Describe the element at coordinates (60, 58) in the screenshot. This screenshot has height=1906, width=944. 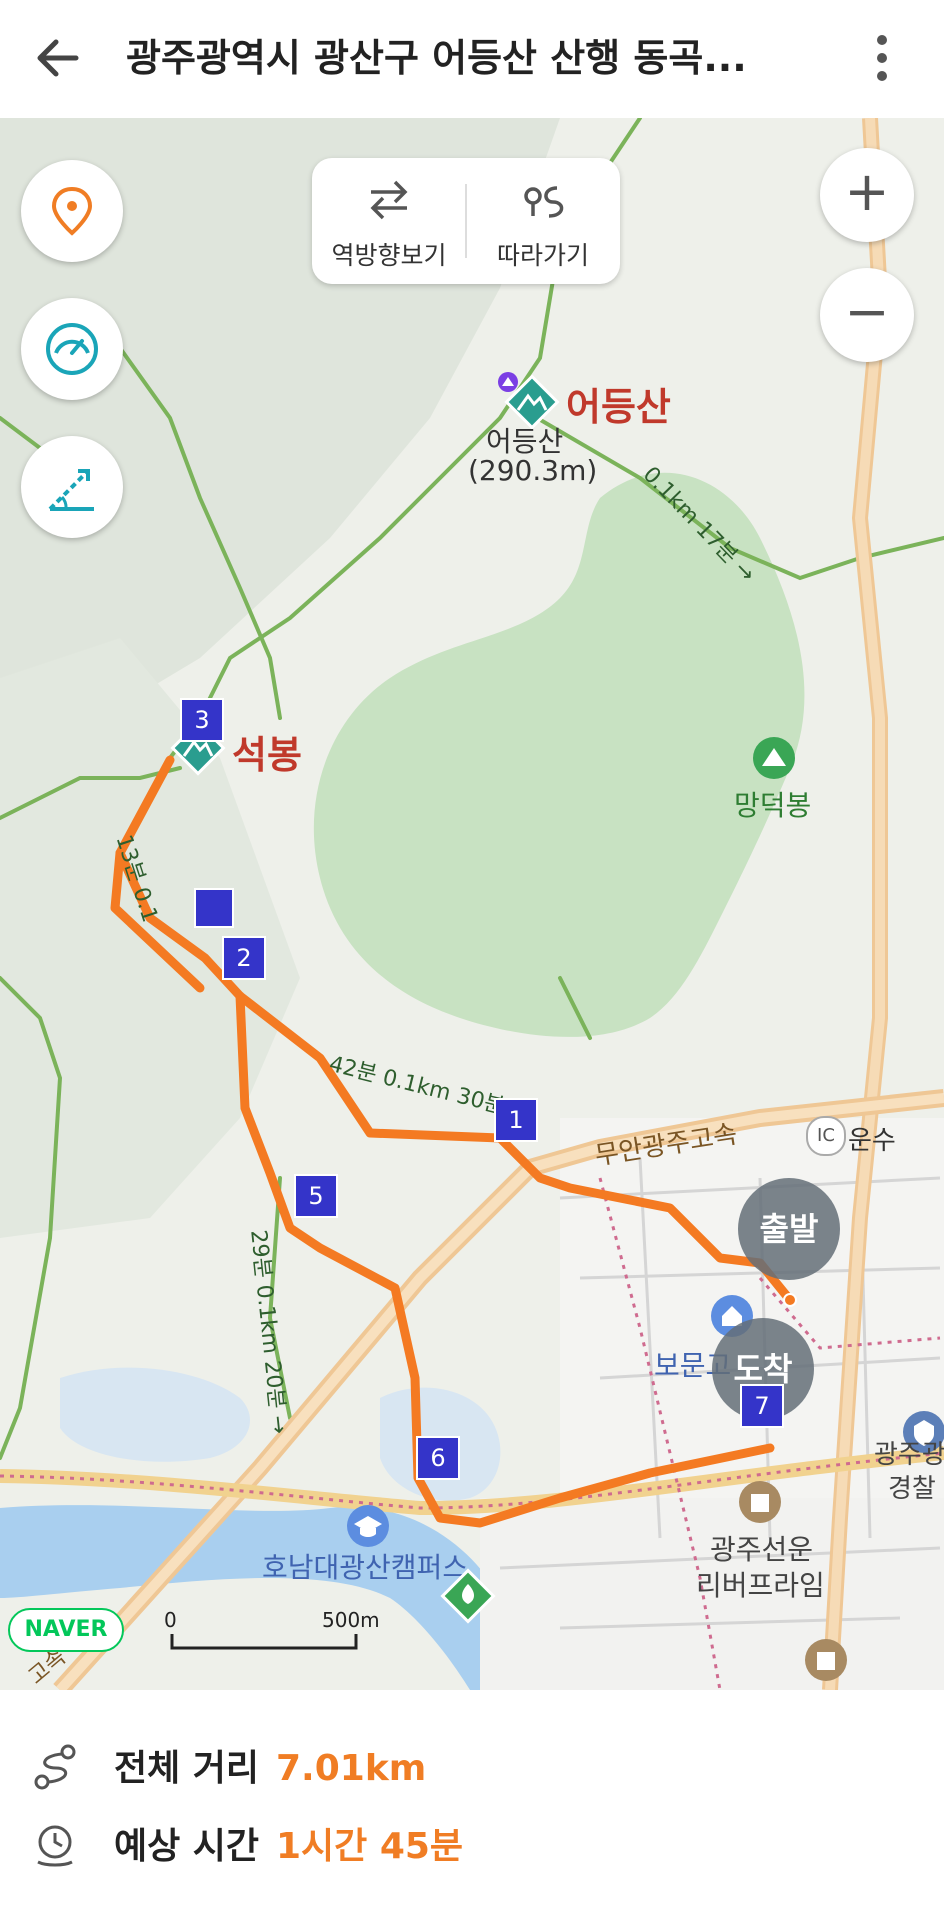
I see `back-arrow-icon` at that location.